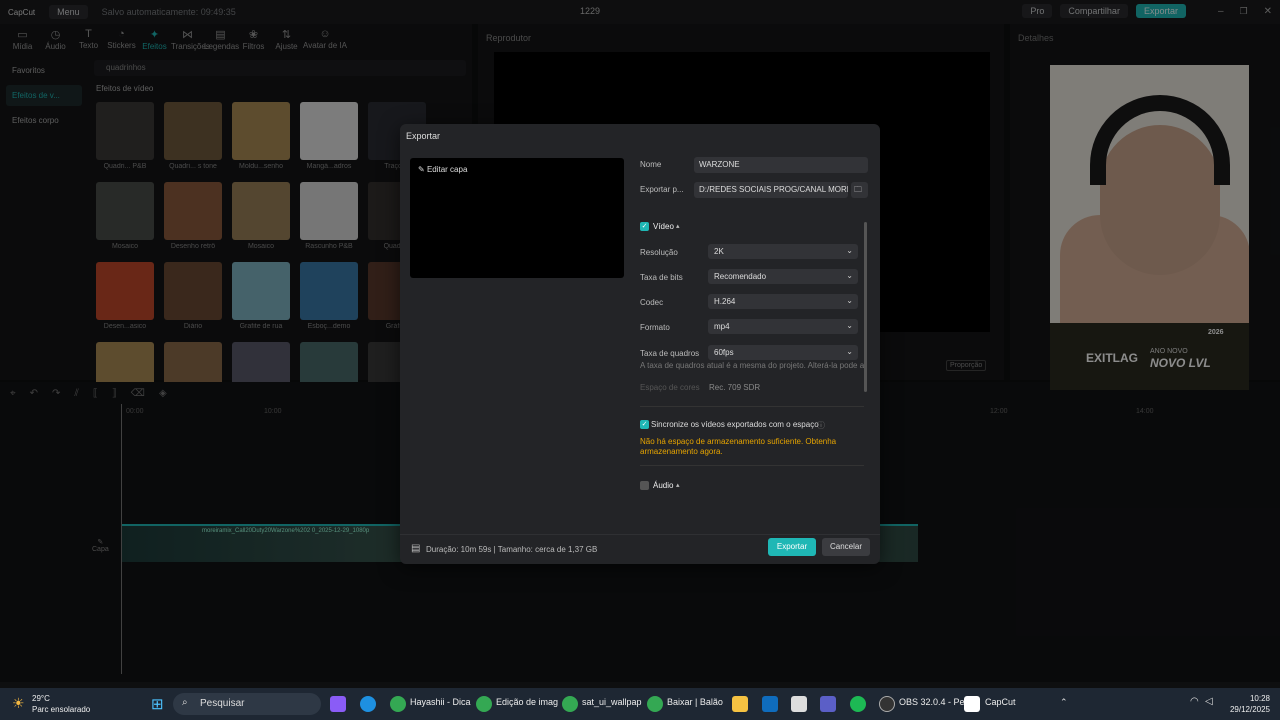 The height and width of the screenshot is (720, 1280). What do you see at coordinates (865, 307) in the screenshot?
I see `dialog-scrollbar` at bounding box center [865, 307].